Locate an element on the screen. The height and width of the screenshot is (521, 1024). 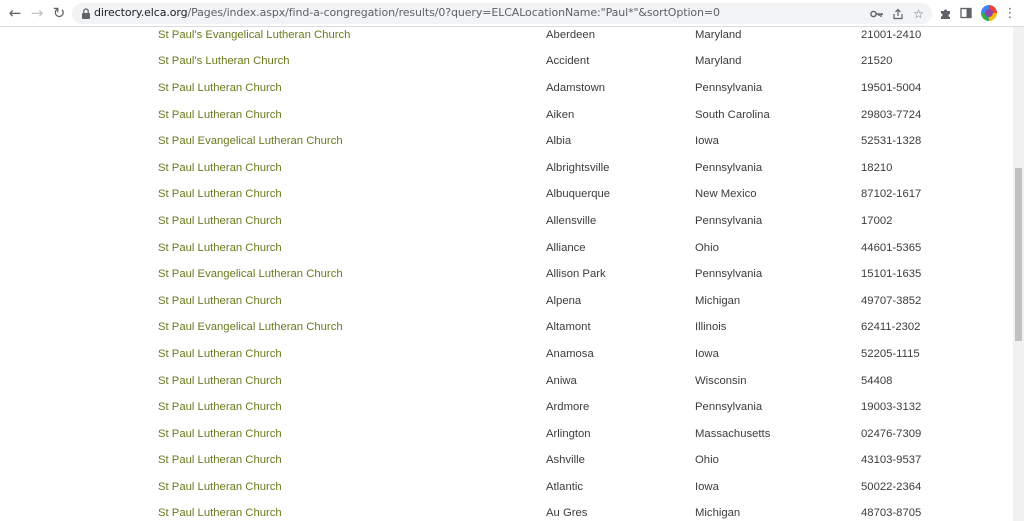
city-cell: Alpena is located at coordinates (564, 300).